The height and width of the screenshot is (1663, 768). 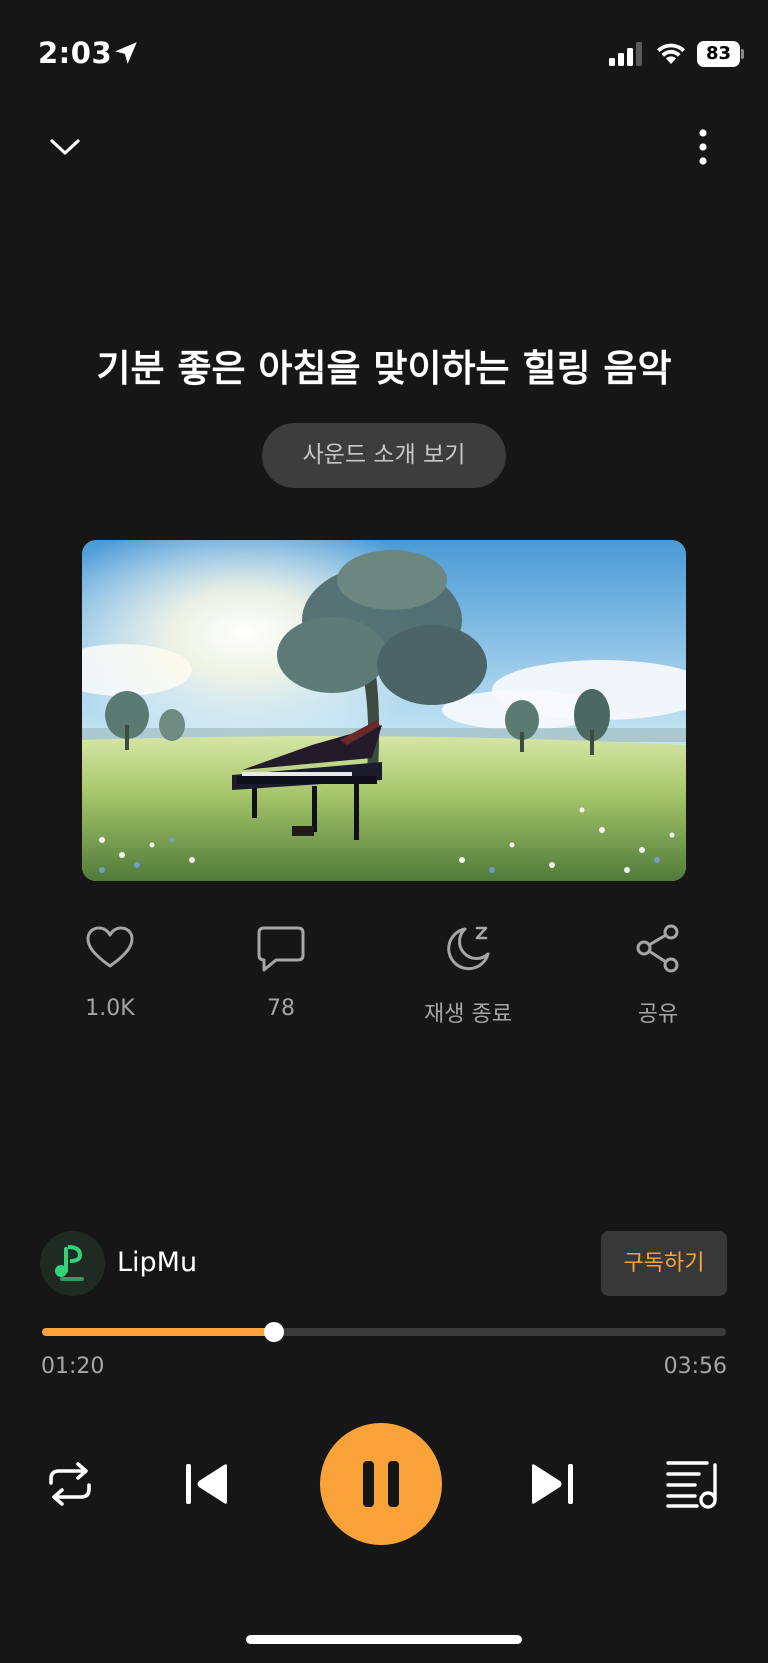 What do you see at coordinates (65, 147) in the screenshot?
I see `chevron-down-icon` at bounding box center [65, 147].